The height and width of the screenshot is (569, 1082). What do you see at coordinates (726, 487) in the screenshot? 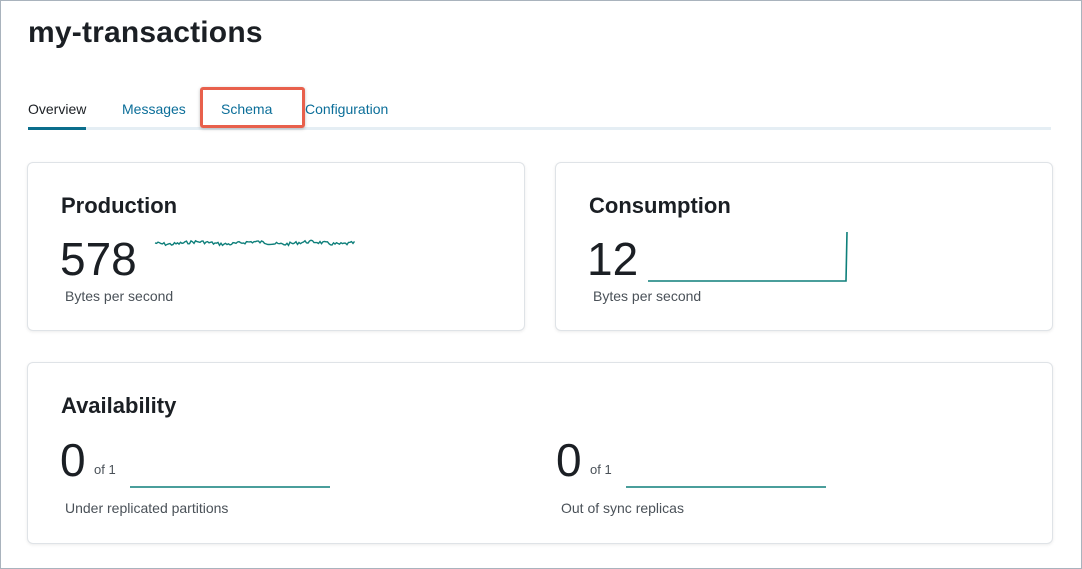
I see `out-of-sync-sparkline` at bounding box center [726, 487].